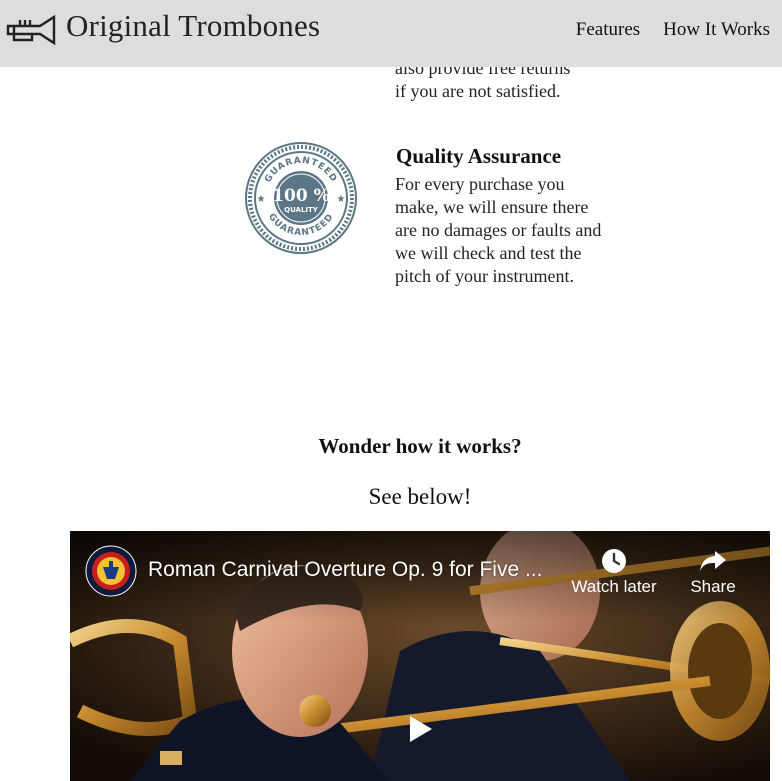 This screenshot has height=781, width=782. I want to click on svg-text: 100 %, so click(301, 196).